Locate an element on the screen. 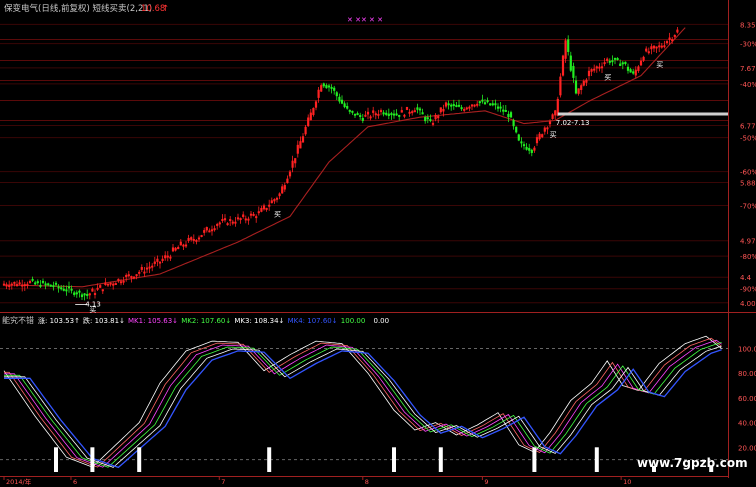  time-axis-label: 9 is located at coordinates (486, 482).